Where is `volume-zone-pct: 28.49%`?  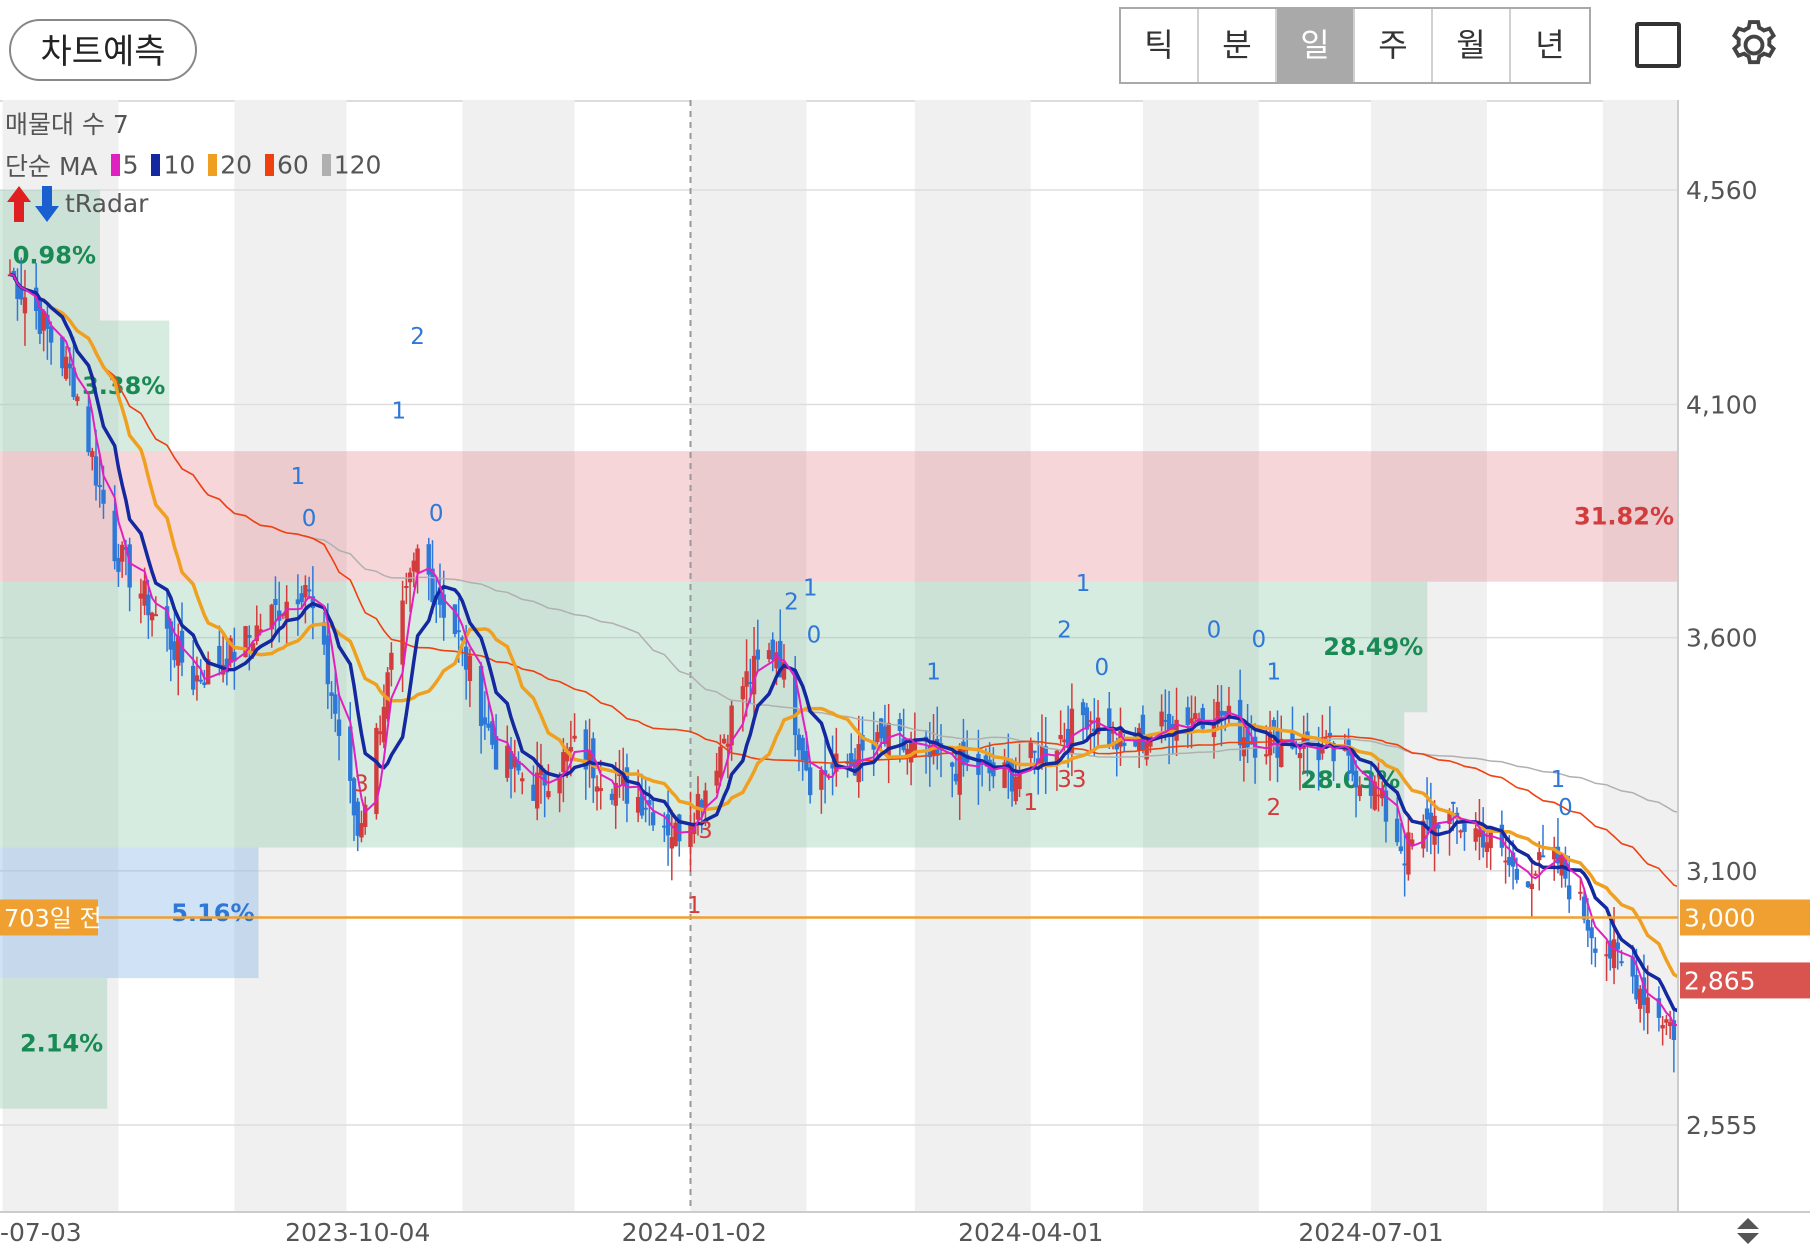
volume-zone-pct: 28.49% is located at coordinates (1373, 647).